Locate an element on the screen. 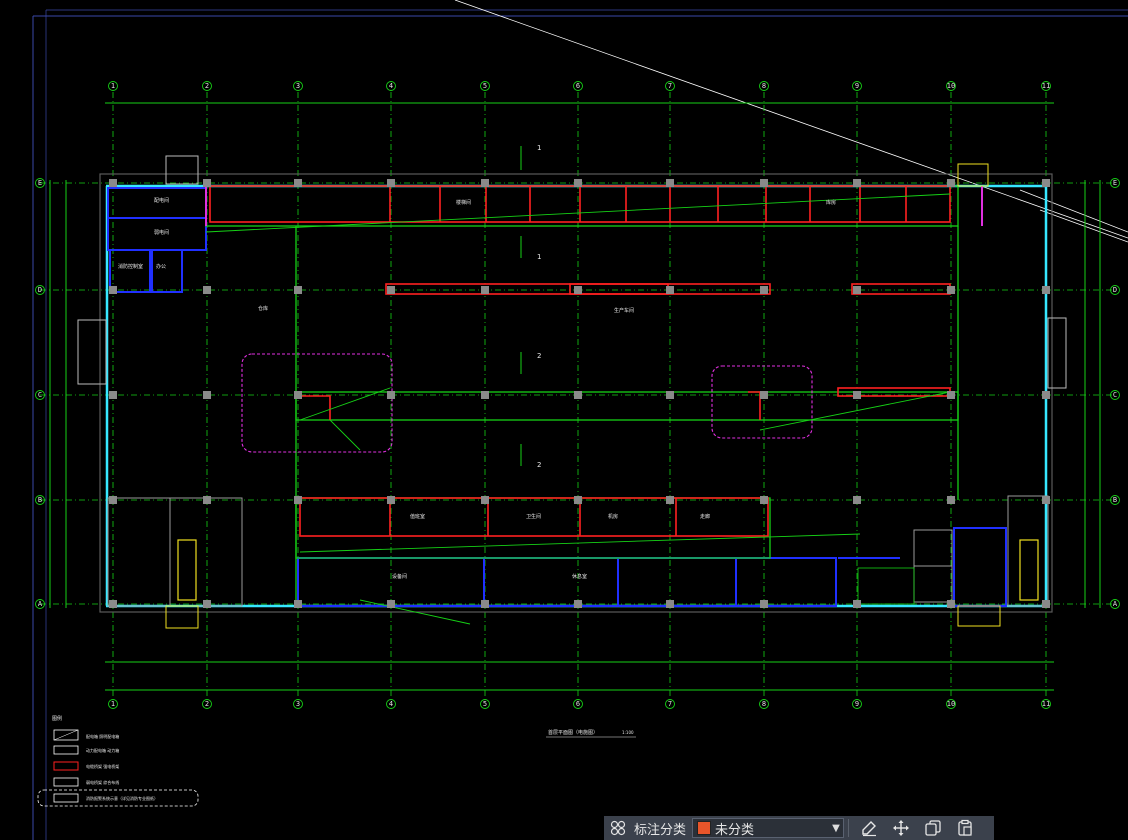 Image resolution: width=1128 pixels, height=840 pixels. legend-item: 消防报警系统示意（详见消防专业图纸） is located at coordinates (122, 798).